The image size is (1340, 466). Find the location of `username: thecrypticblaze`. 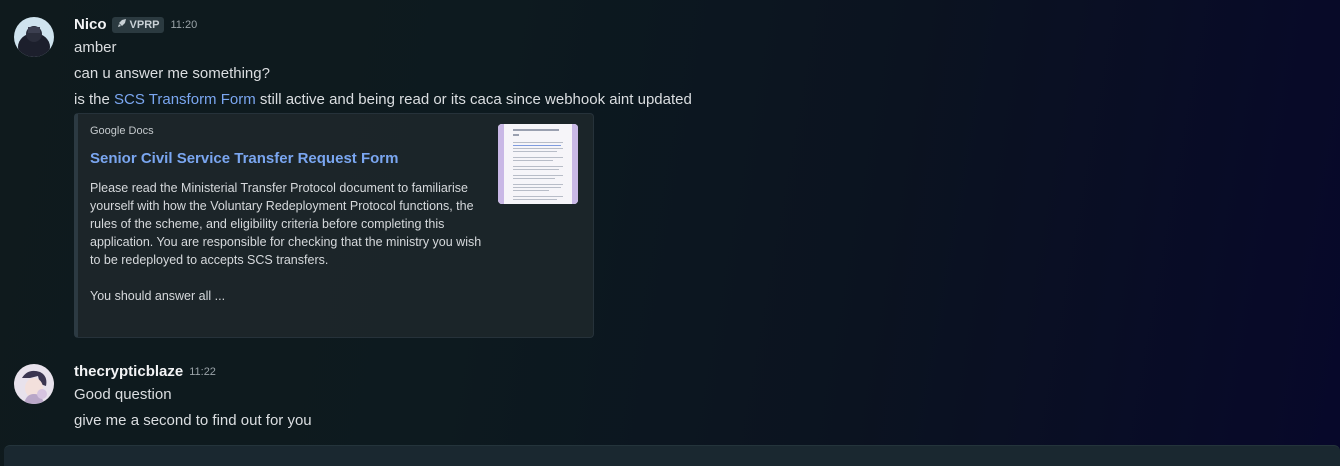

username: thecrypticblaze is located at coordinates (128, 371).